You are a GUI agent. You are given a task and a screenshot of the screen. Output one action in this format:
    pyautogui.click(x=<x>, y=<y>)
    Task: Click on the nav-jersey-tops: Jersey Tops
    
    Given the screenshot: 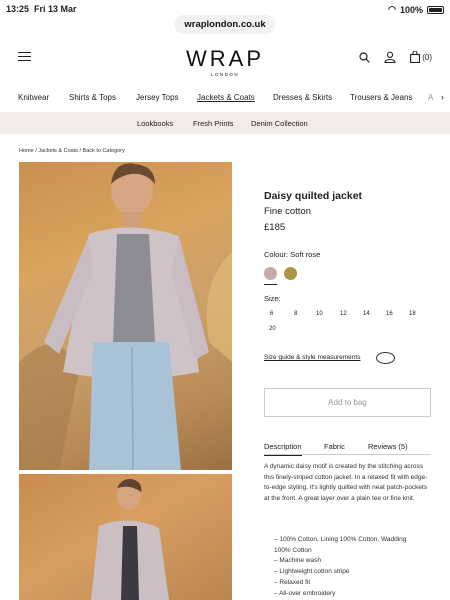 What is the action you would take?
    pyautogui.click(x=157, y=97)
    